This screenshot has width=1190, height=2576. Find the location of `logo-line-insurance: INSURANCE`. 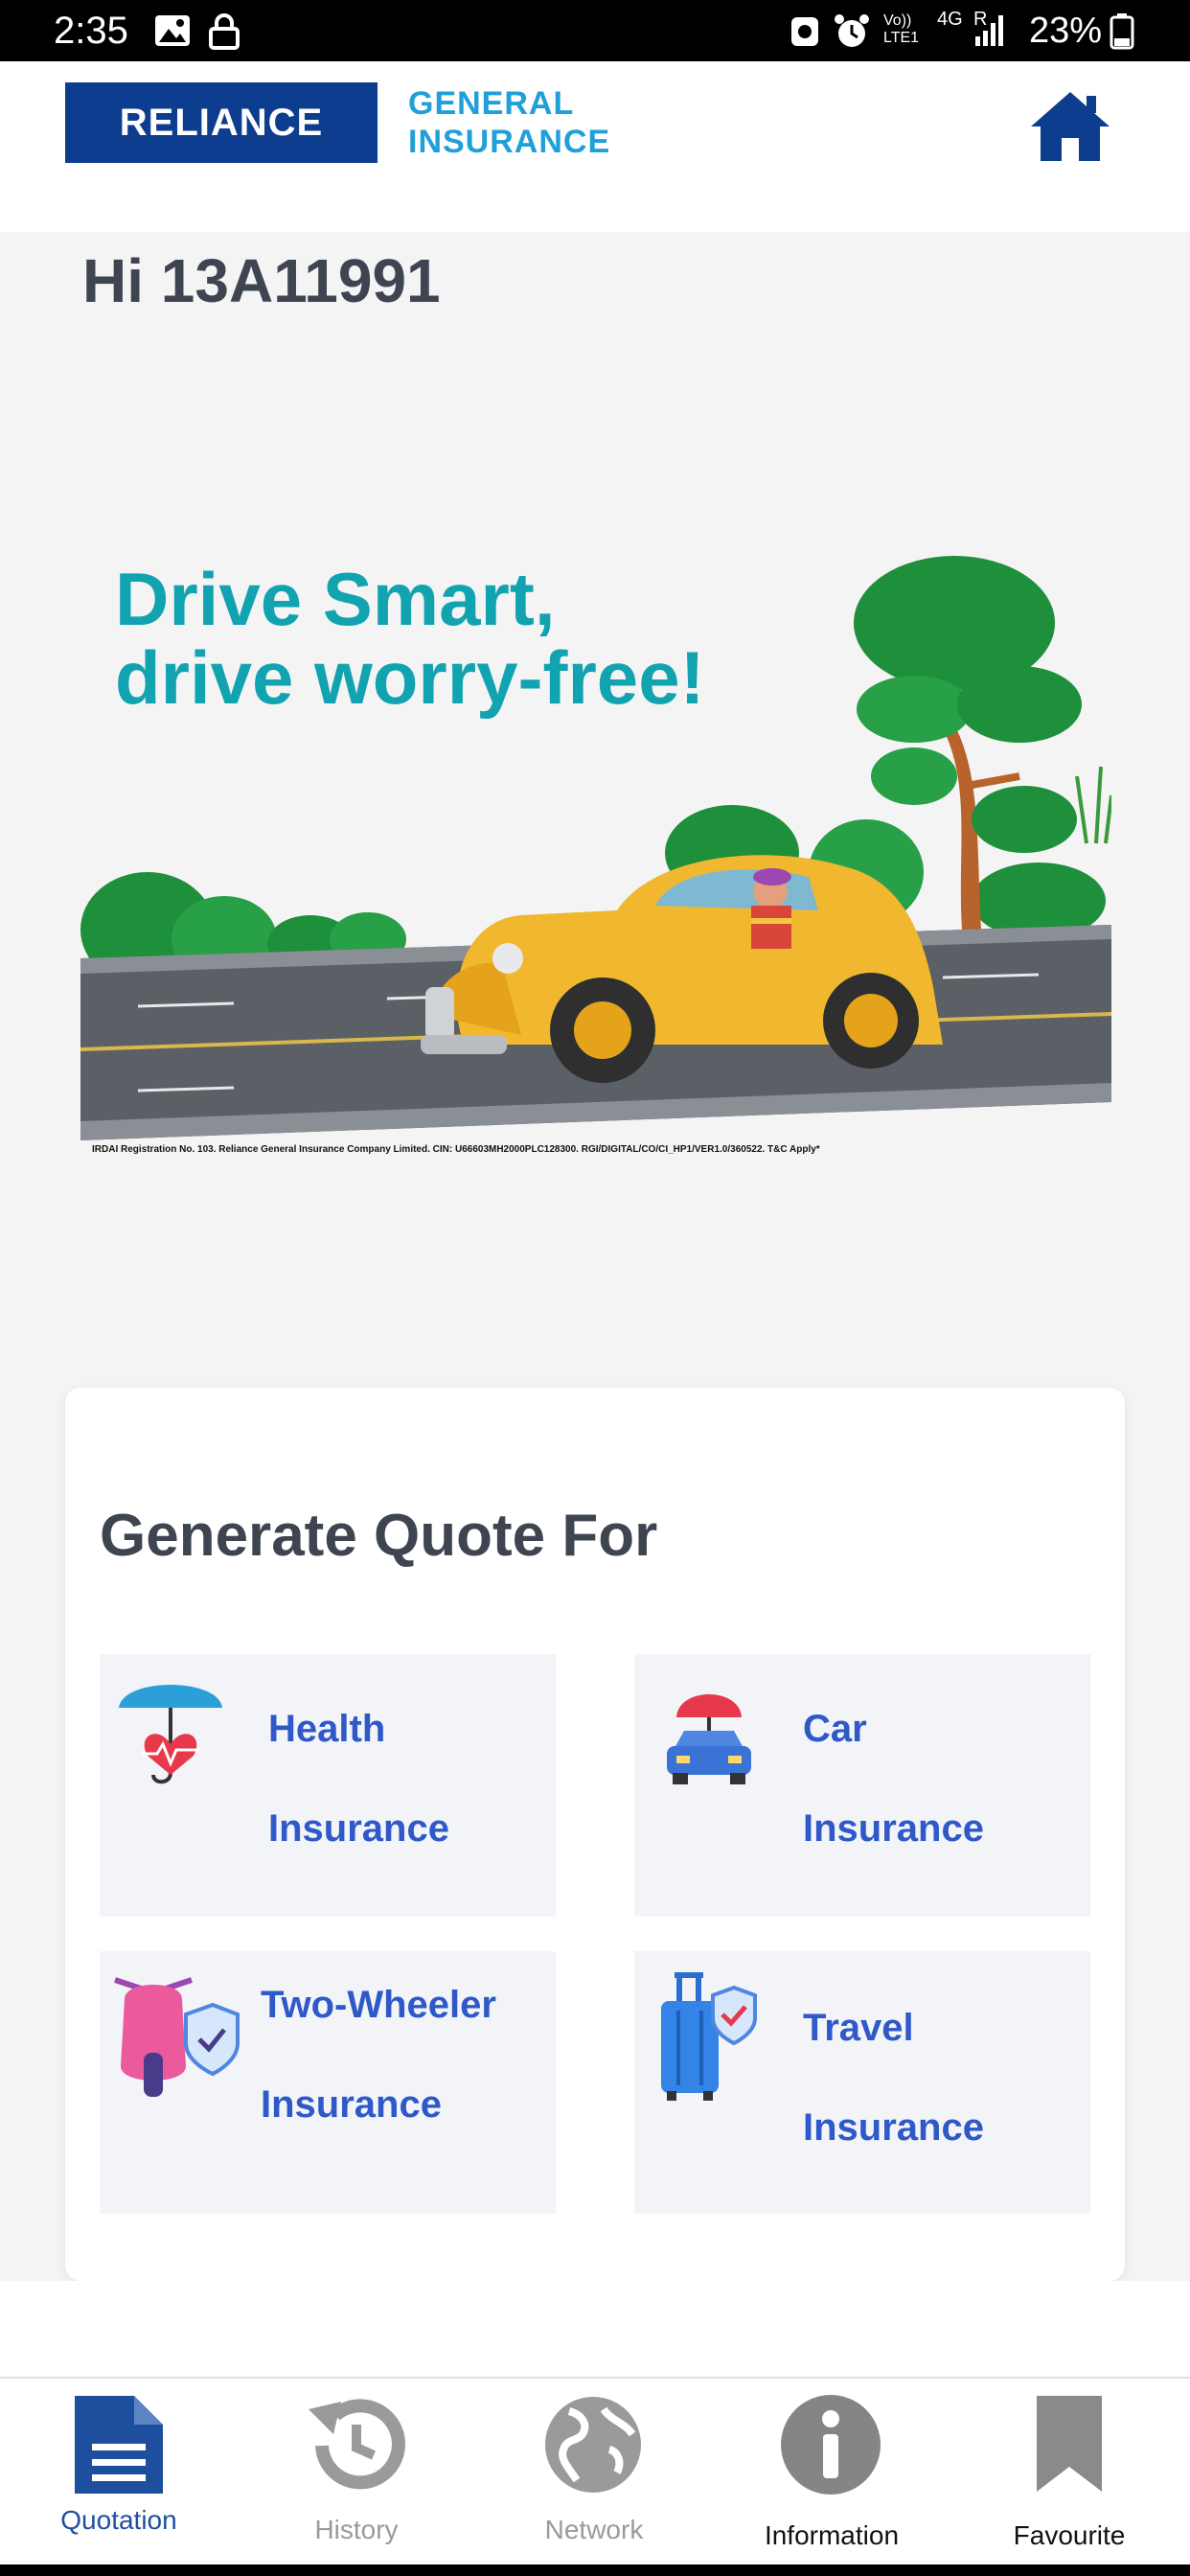

logo-line-insurance: INSURANCE is located at coordinates (510, 142).